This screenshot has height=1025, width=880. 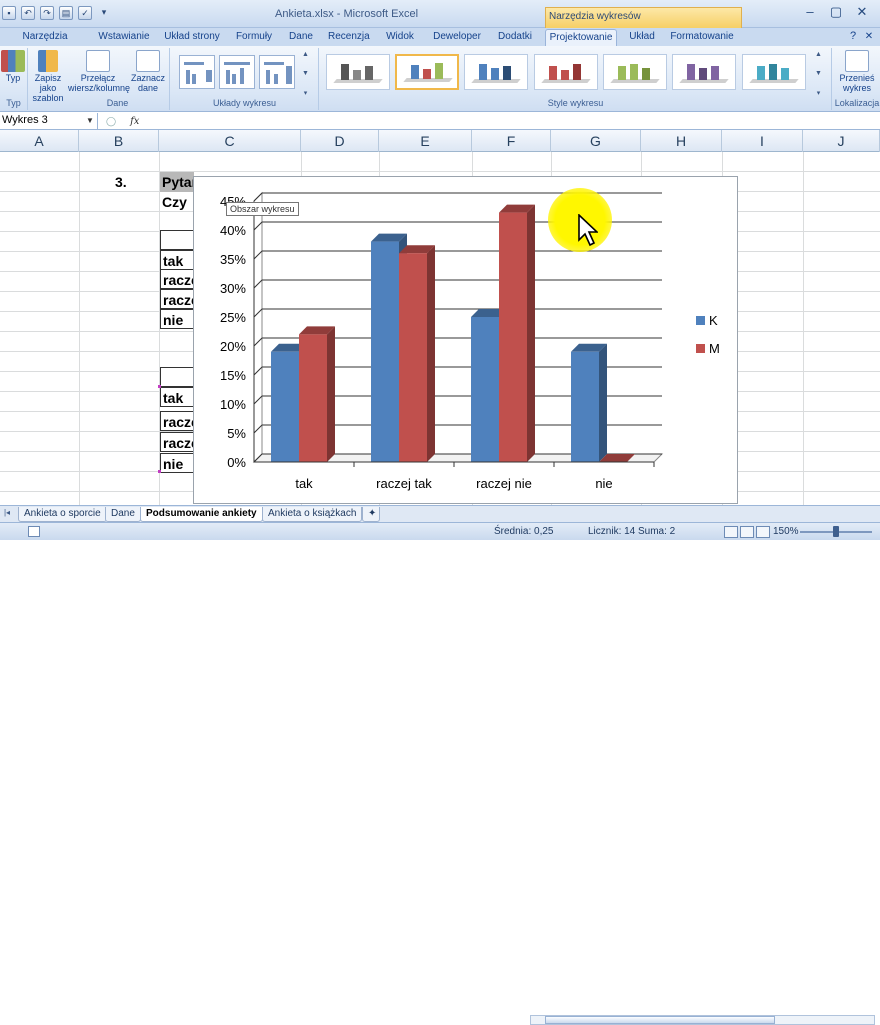 What do you see at coordinates (515, 37) in the screenshot?
I see `tab-addins: Dodatki` at bounding box center [515, 37].